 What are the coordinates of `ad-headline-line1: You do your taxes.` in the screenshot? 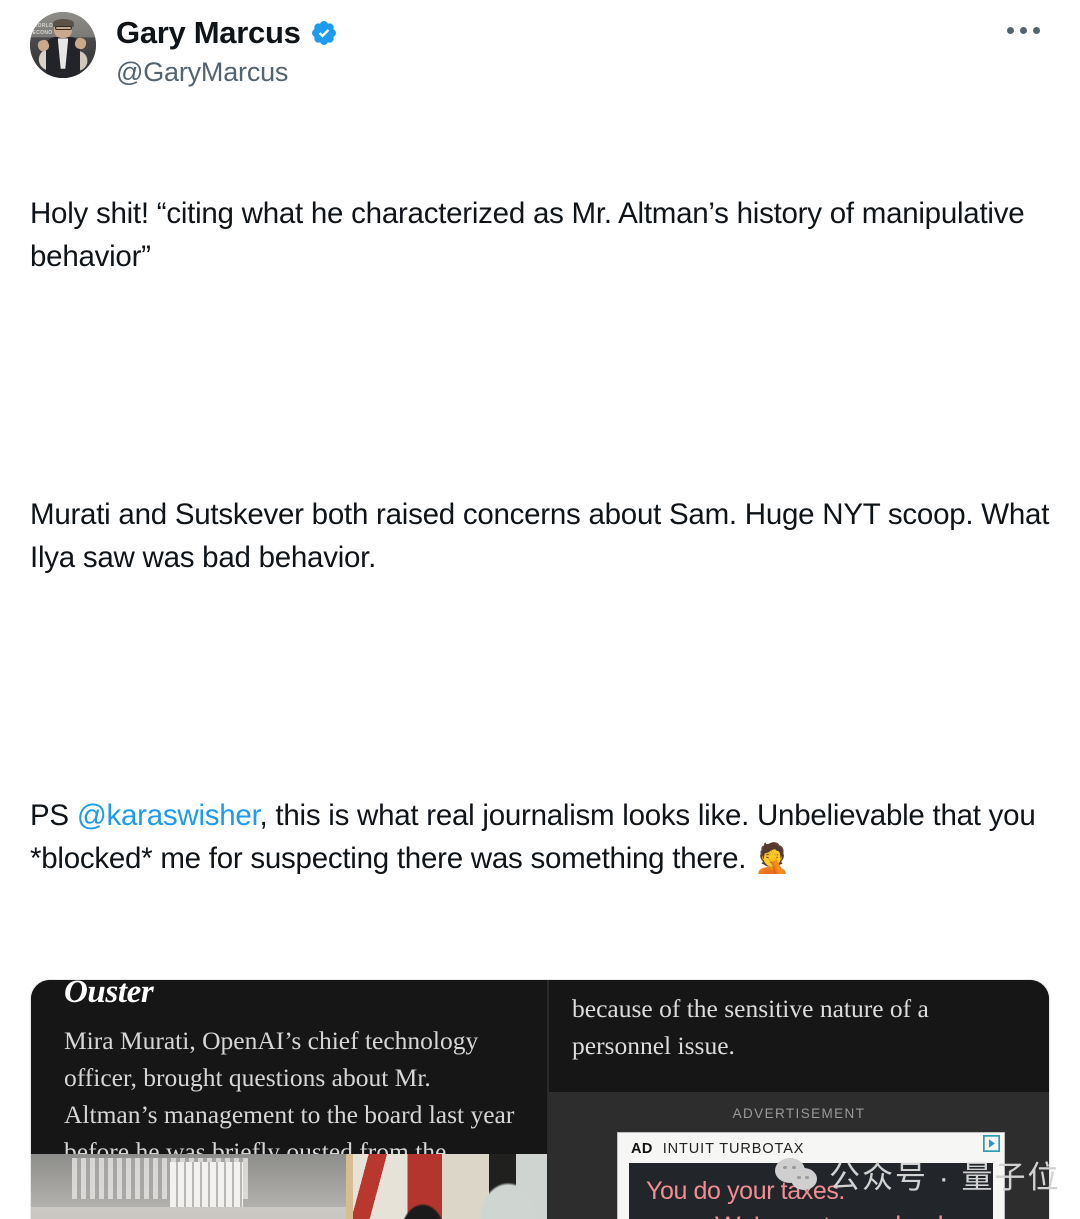 It's located at (745, 1191).